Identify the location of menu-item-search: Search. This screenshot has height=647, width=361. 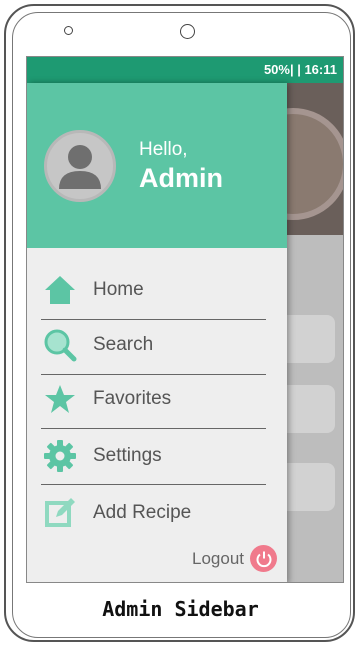
(153, 345).